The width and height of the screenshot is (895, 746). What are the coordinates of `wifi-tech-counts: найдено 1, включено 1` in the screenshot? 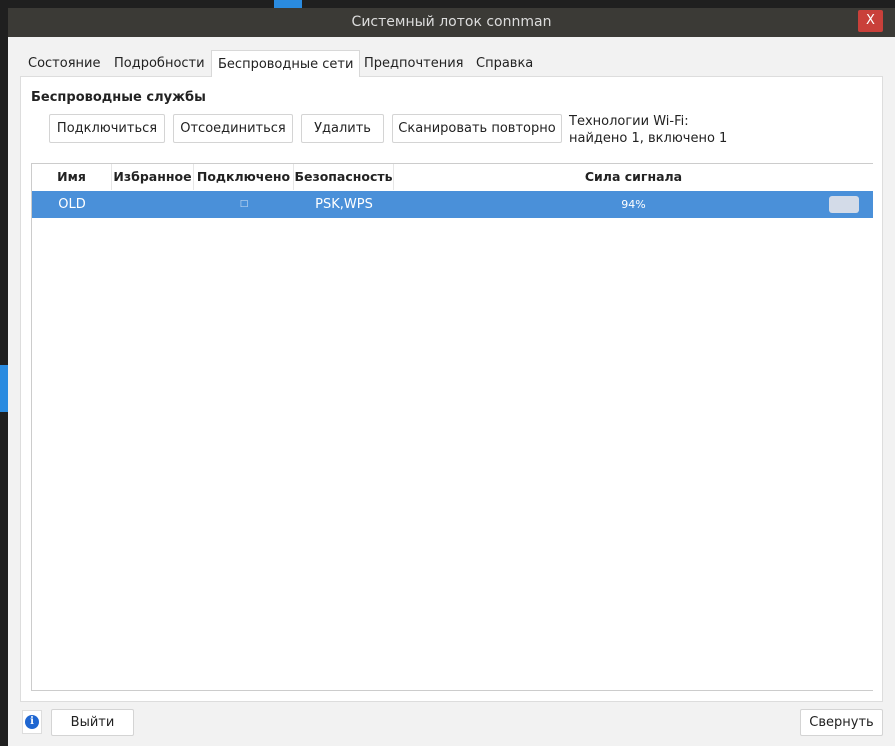 It's located at (648, 138).